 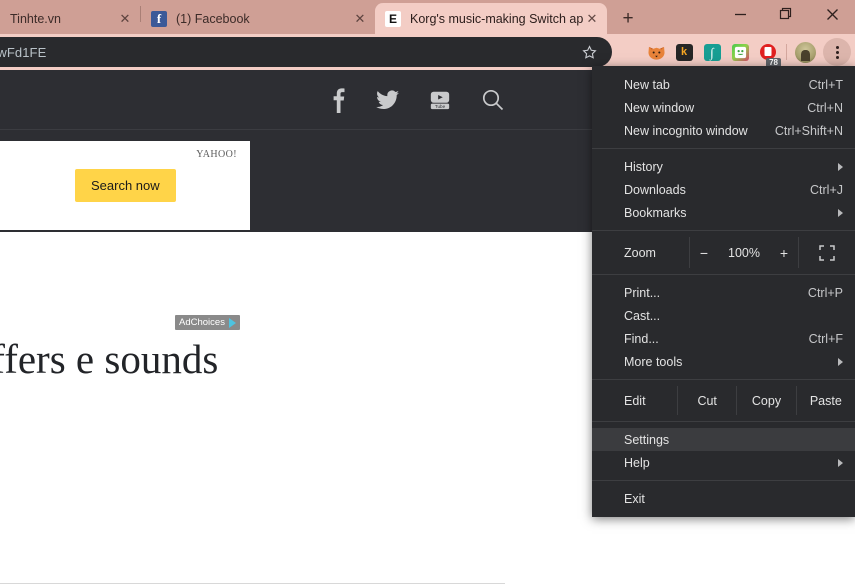 What do you see at coordinates (659, 107) in the screenshot?
I see `menu-item-label: New window` at bounding box center [659, 107].